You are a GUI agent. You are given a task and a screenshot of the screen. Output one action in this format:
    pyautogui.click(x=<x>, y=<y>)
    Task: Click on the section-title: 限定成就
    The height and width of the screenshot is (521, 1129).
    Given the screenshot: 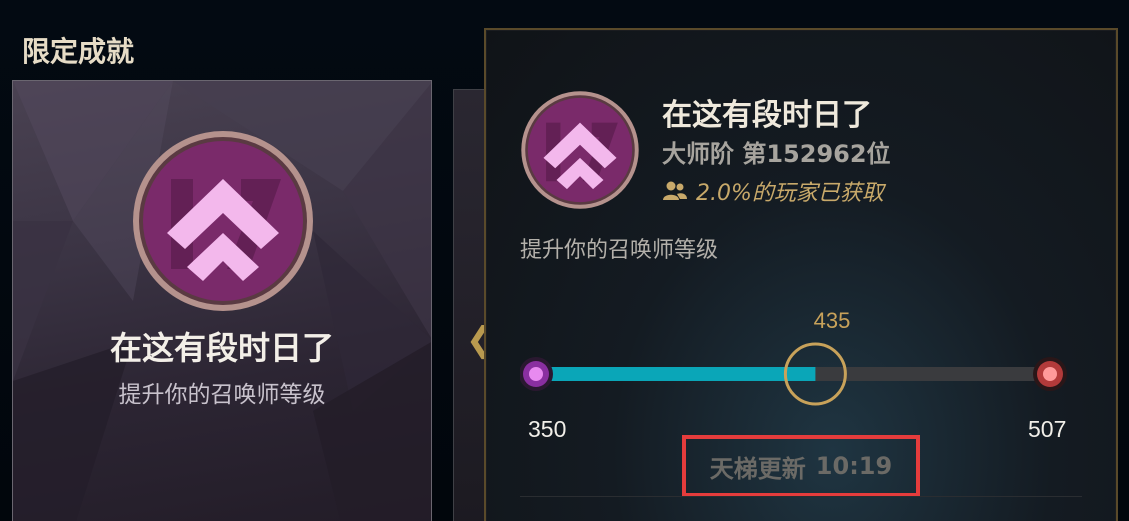 What is the action you would take?
    pyautogui.click(x=78, y=51)
    